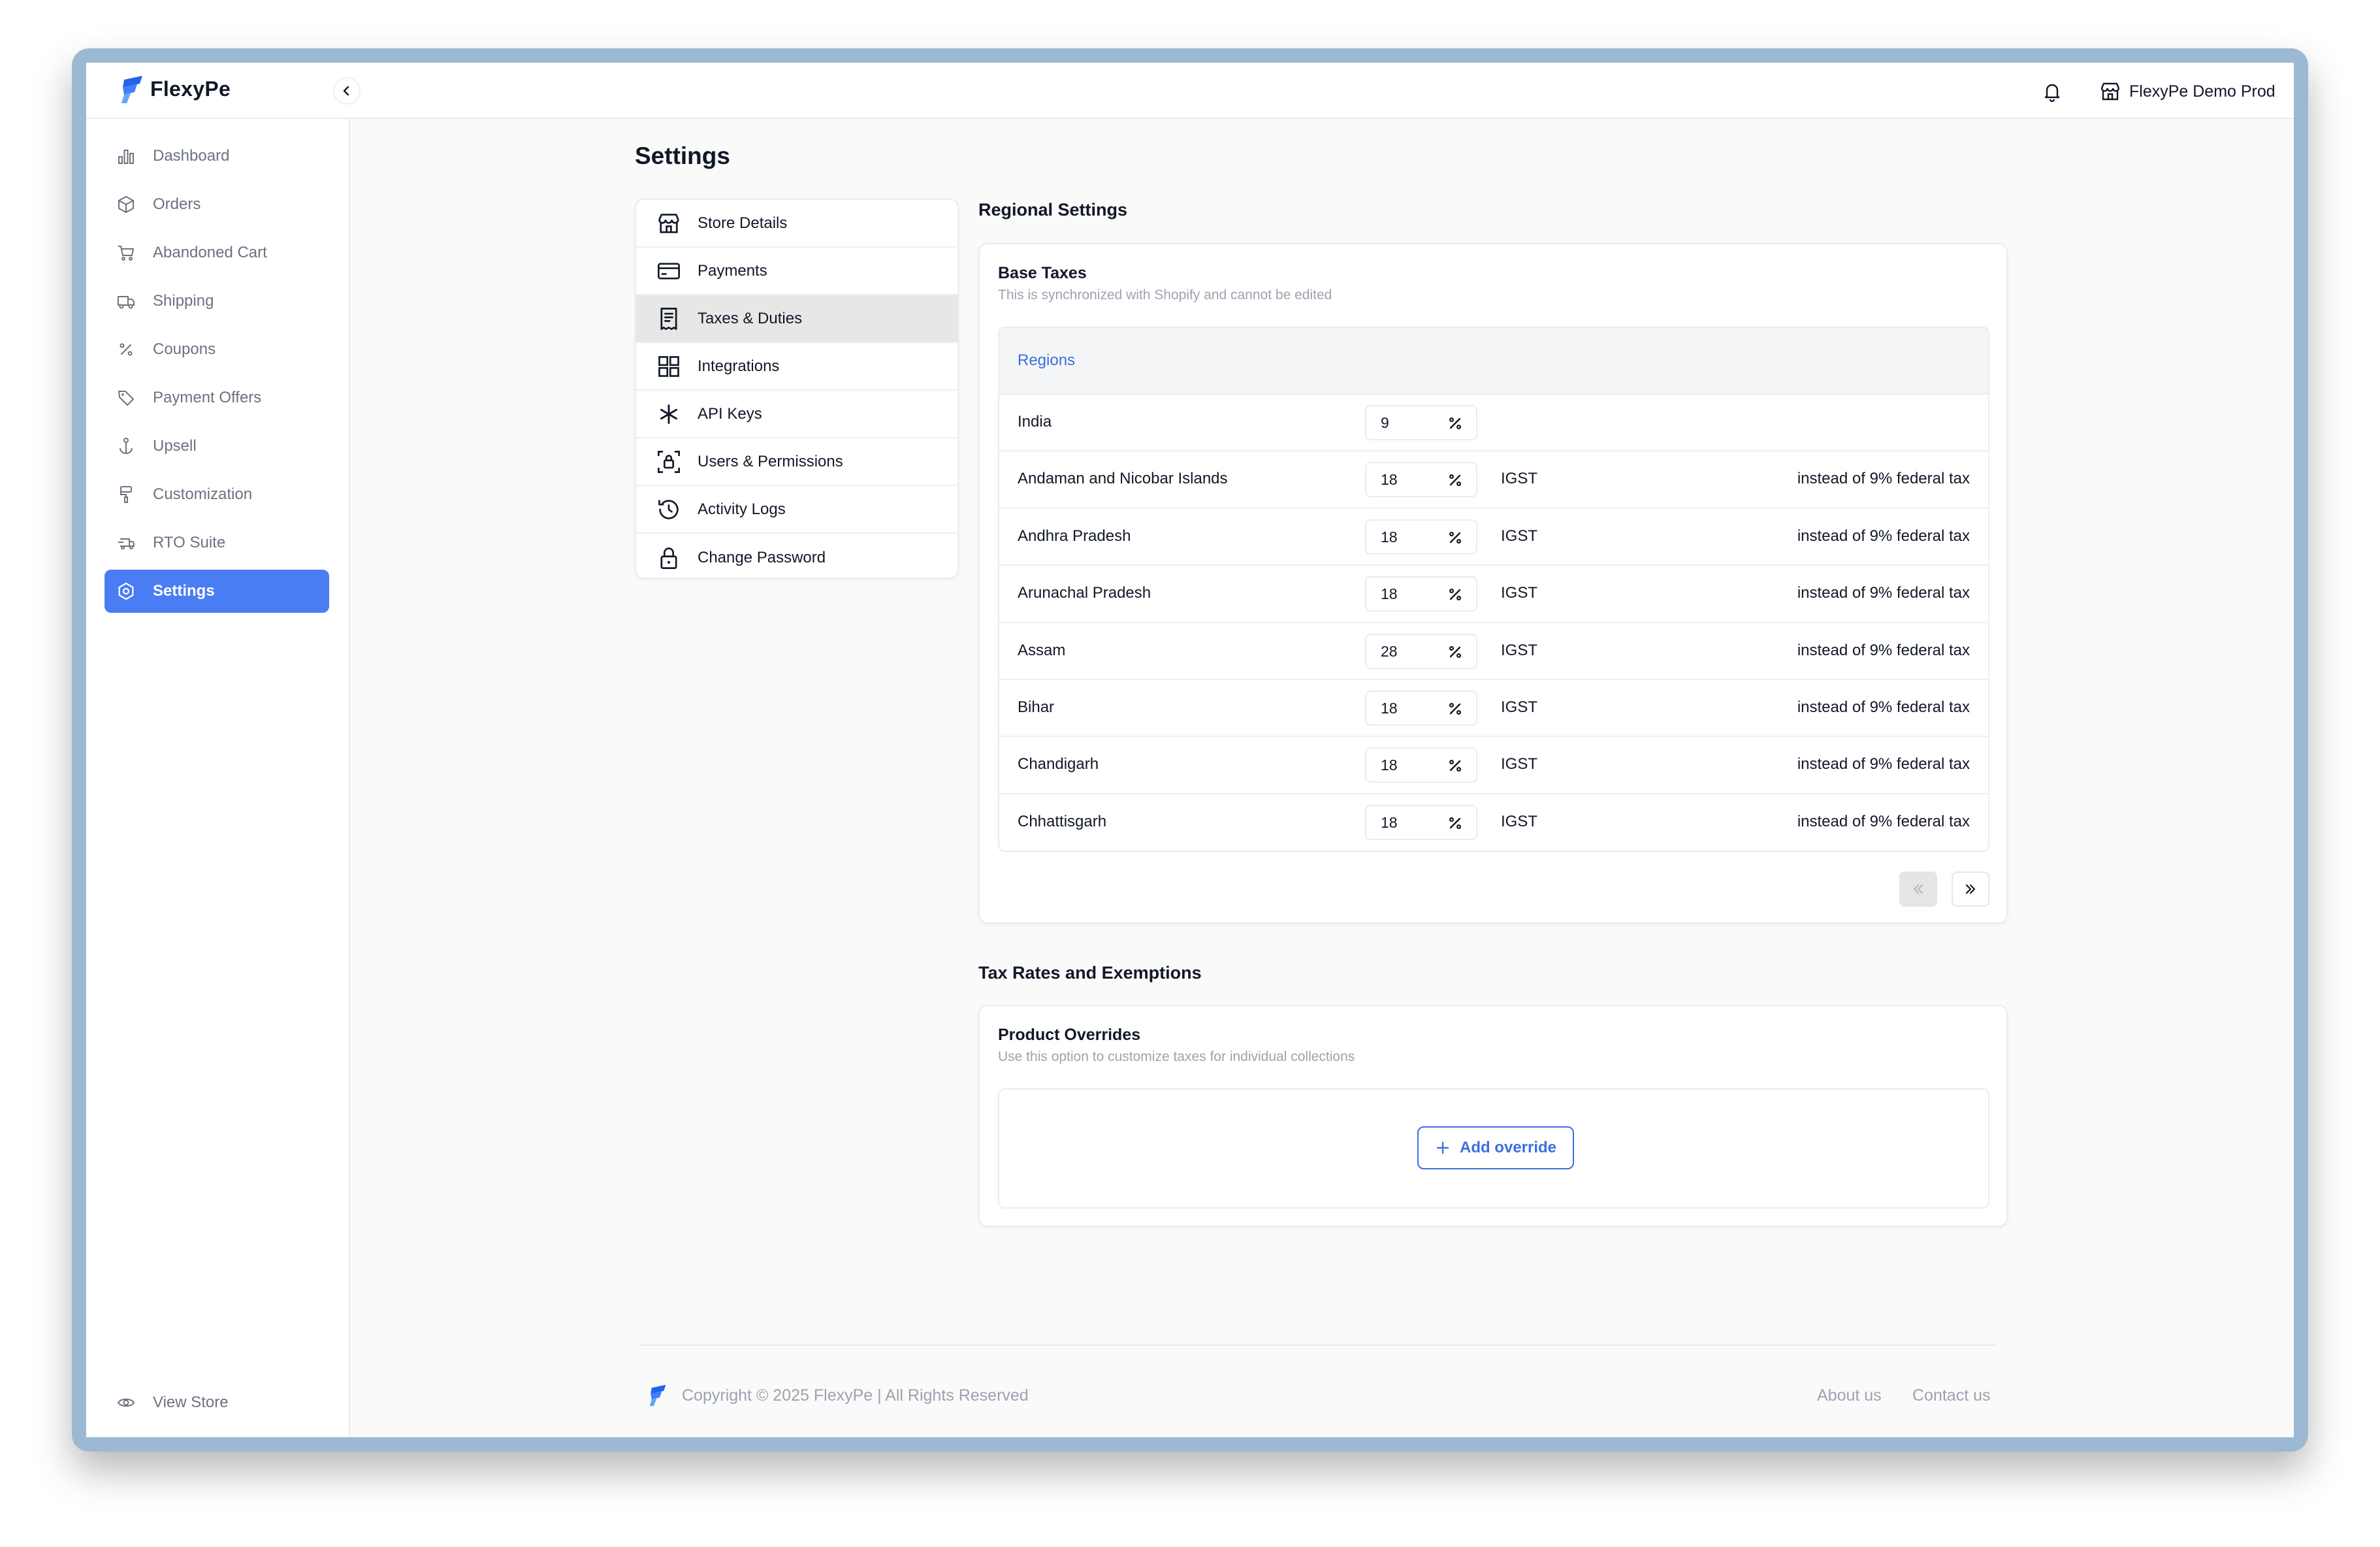 This screenshot has height=1547, width=2380. What do you see at coordinates (682, 155) in the screenshot?
I see `page-title: Settings` at bounding box center [682, 155].